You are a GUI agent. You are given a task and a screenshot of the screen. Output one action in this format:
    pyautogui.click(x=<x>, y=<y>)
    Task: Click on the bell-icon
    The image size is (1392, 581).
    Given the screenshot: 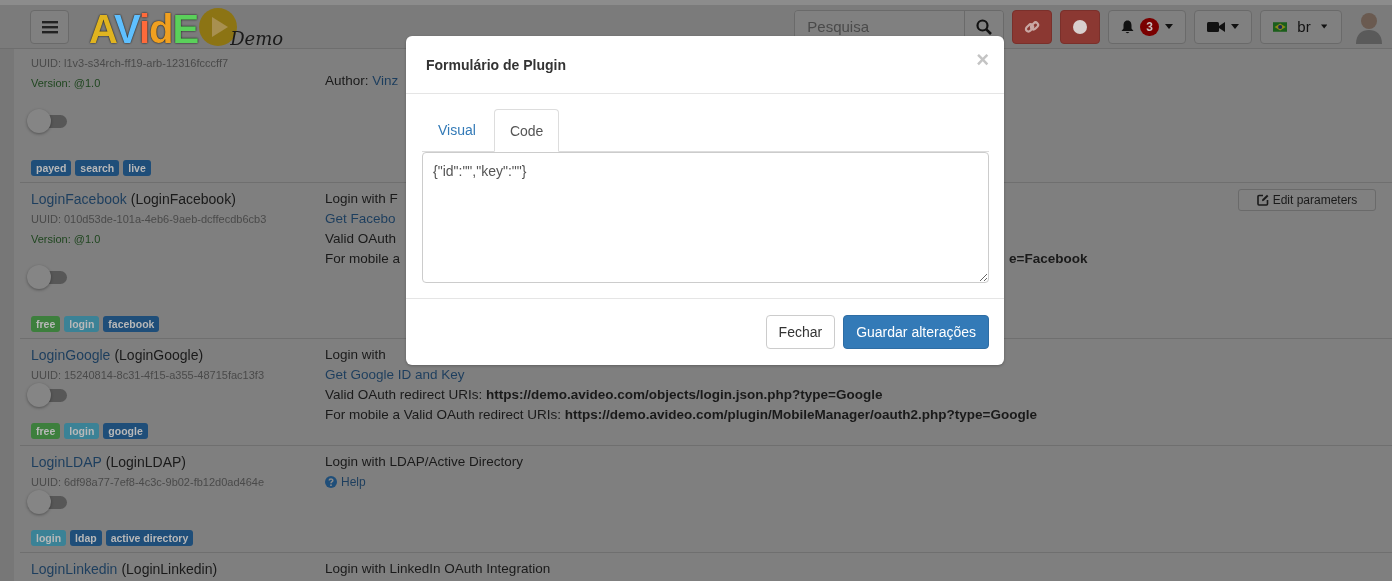 What is the action you would take?
    pyautogui.click(x=1128, y=26)
    